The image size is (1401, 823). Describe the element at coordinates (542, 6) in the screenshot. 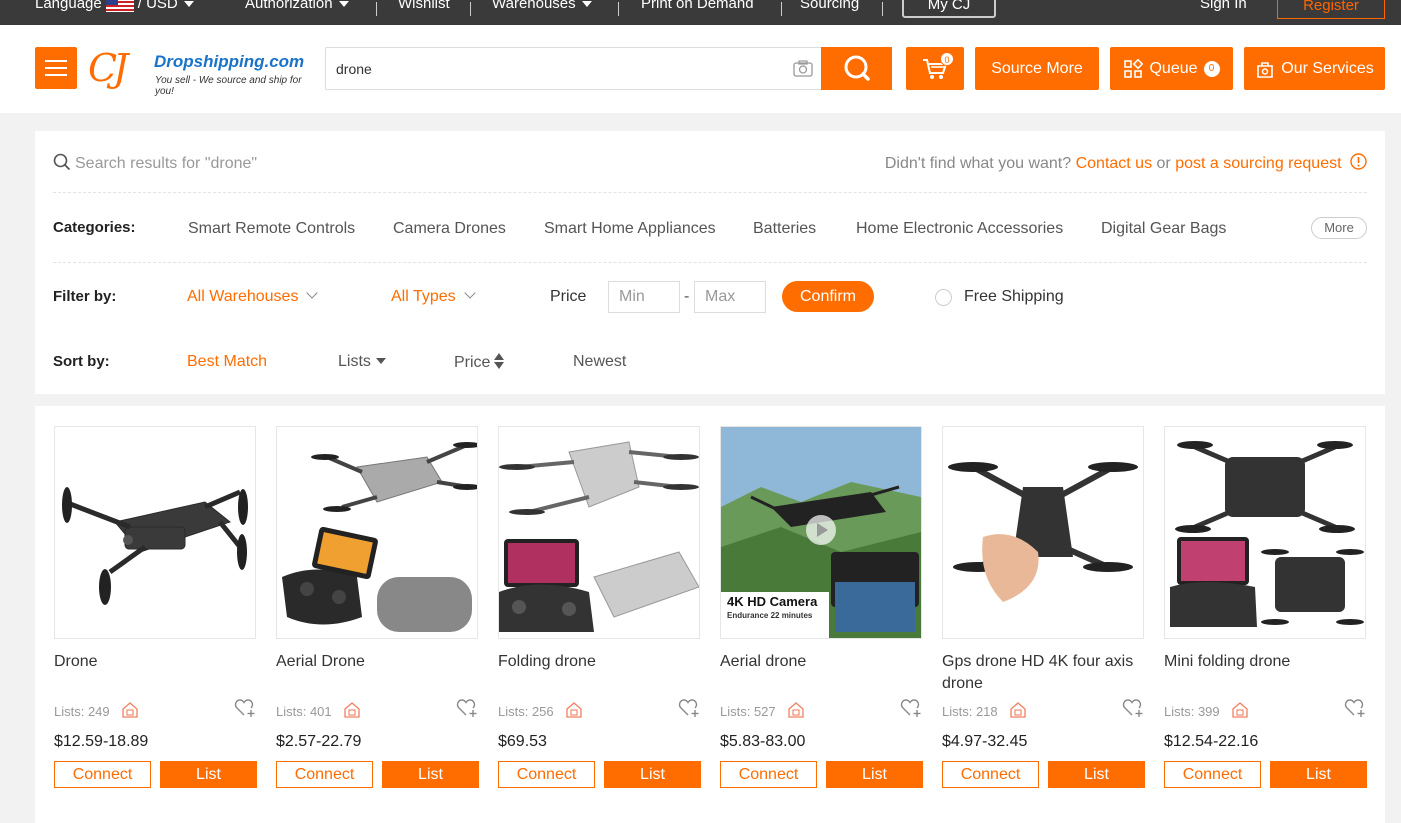

I see `warehouses-menu: Warehouses` at that location.